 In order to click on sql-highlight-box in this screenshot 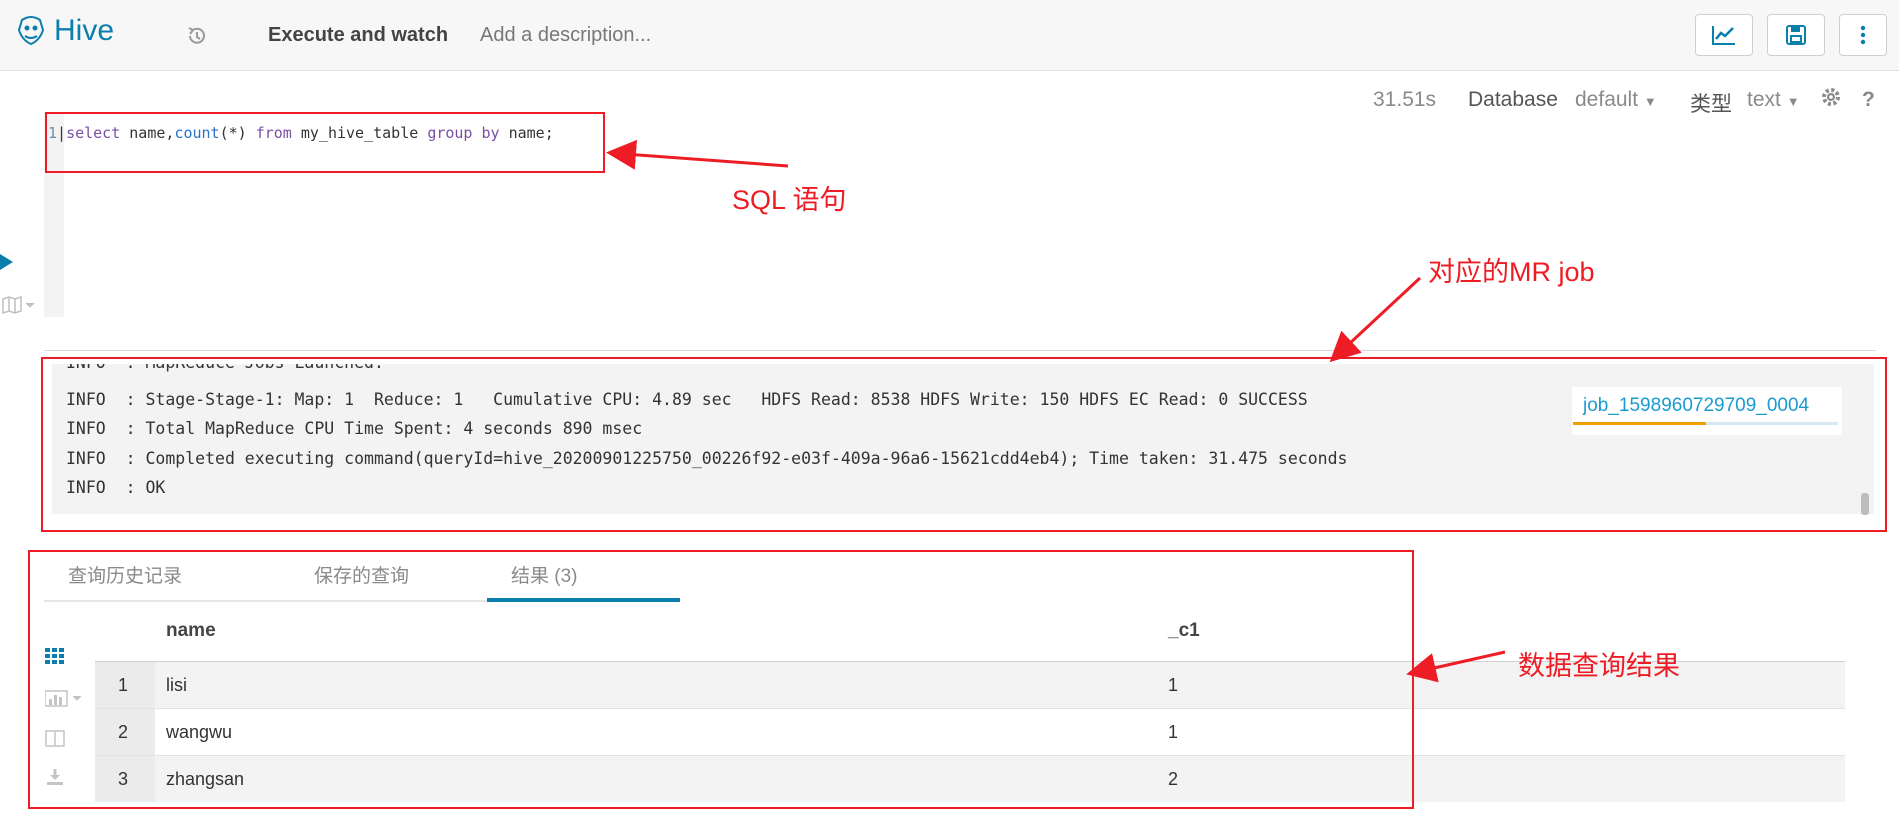, I will do `click(325, 142)`.